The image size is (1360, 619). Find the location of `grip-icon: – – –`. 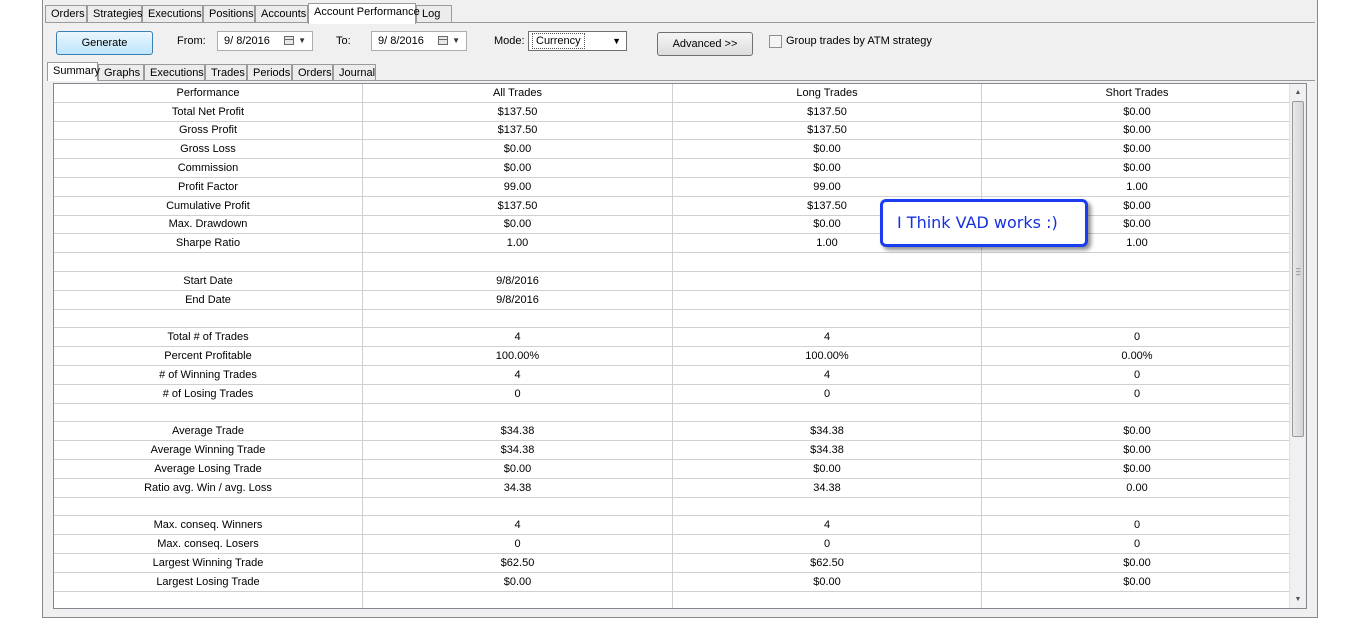

grip-icon: – – – is located at coordinates (1298, 271).